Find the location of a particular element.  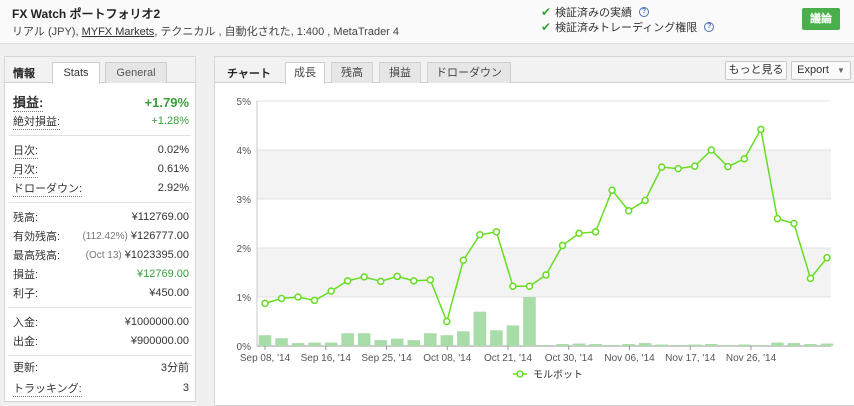

verified-track-record: ✔ 検証済みの実績 ? is located at coordinates (595, 12).